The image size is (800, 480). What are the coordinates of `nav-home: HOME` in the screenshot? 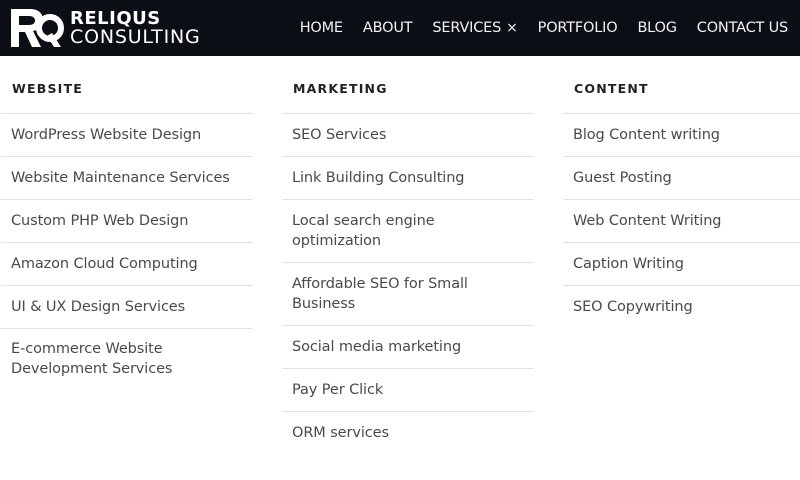 It's located at (321, 28).